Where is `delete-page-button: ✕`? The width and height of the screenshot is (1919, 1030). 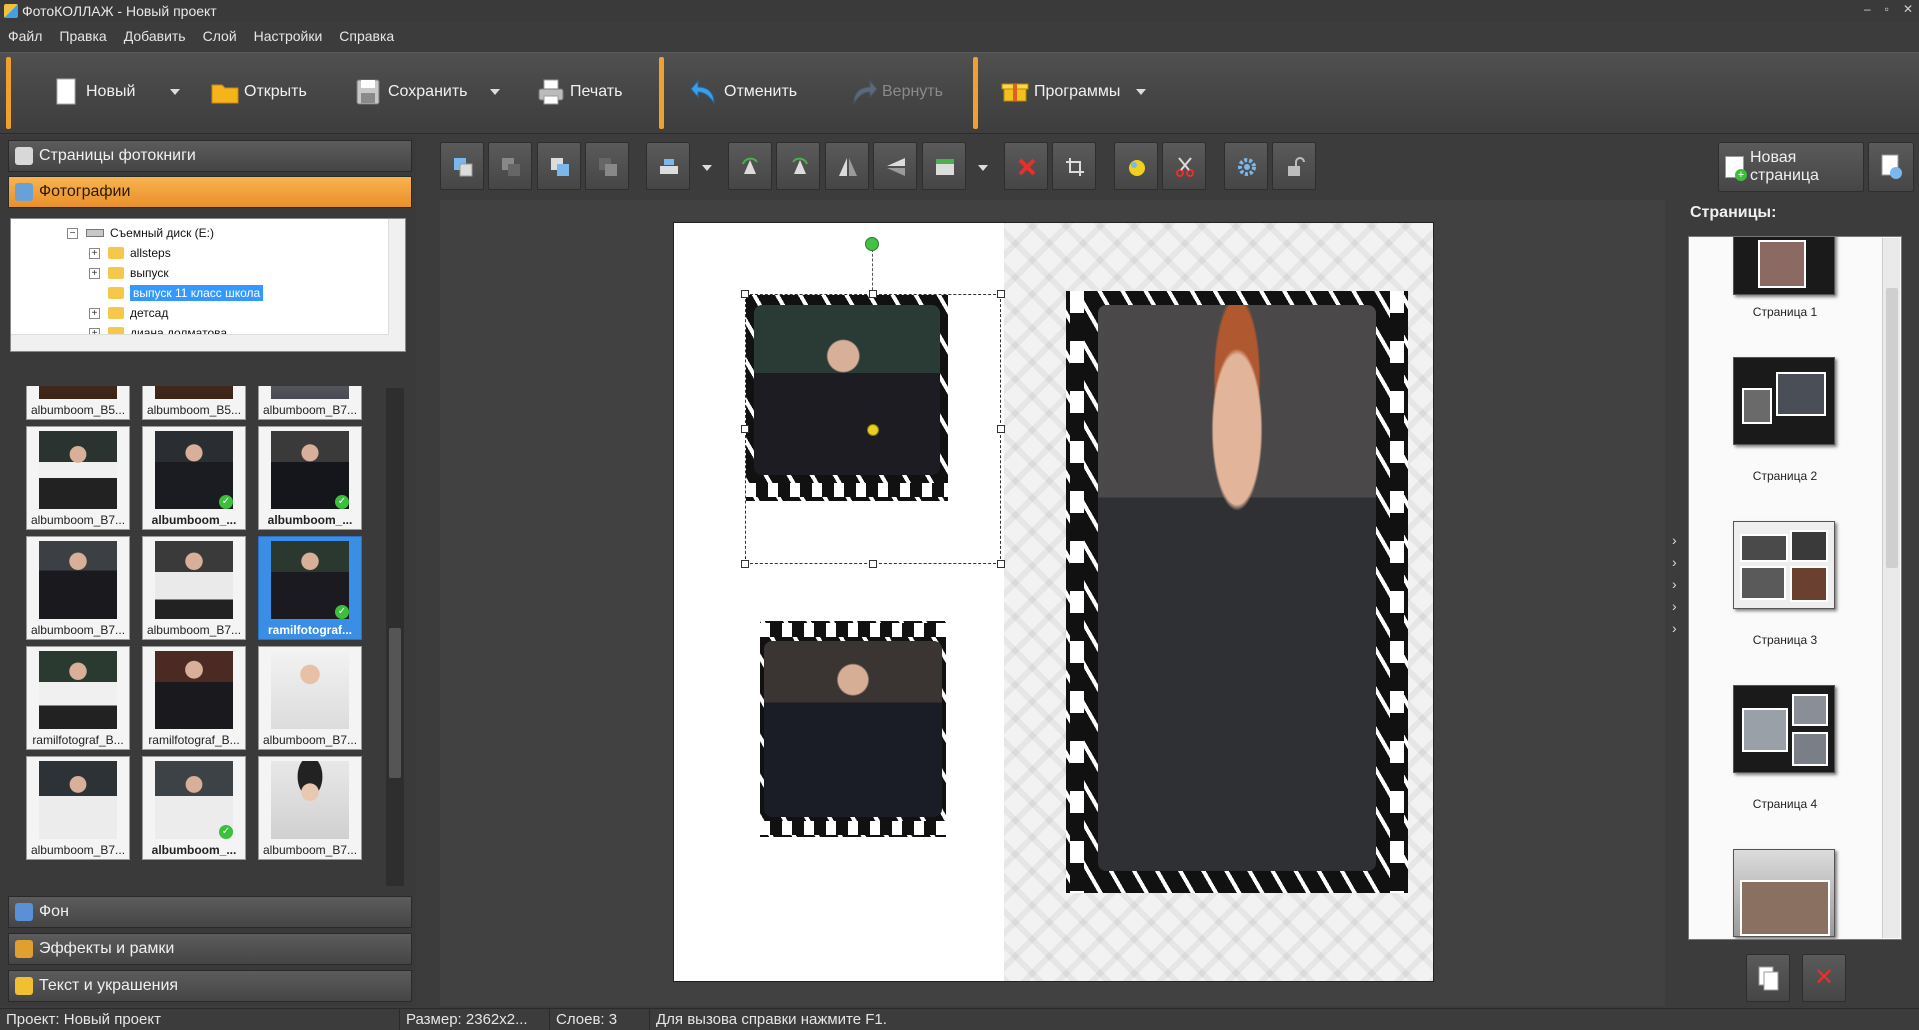 delete-page-button: ✕ is located at coordinates (1824, 978).